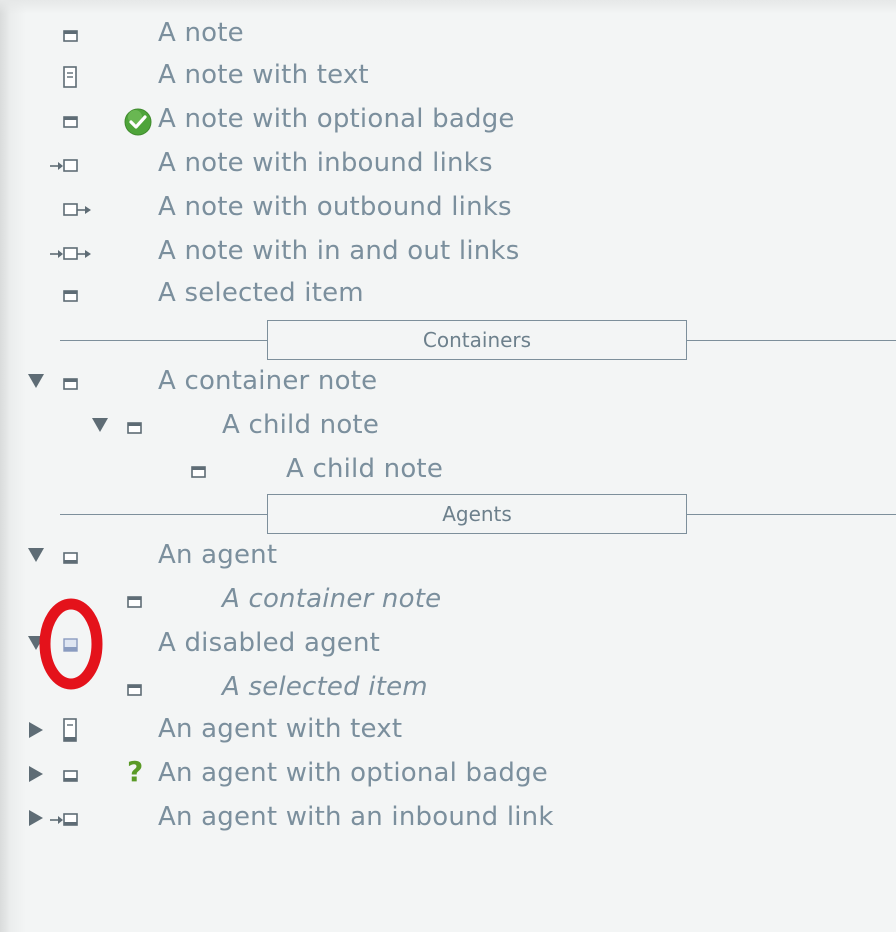 Image resolution: width=896 pixels, height=932 pixels. Describe the element at coordinates (70, 384) in the screenshot. I see `container-note-icon` at that location.